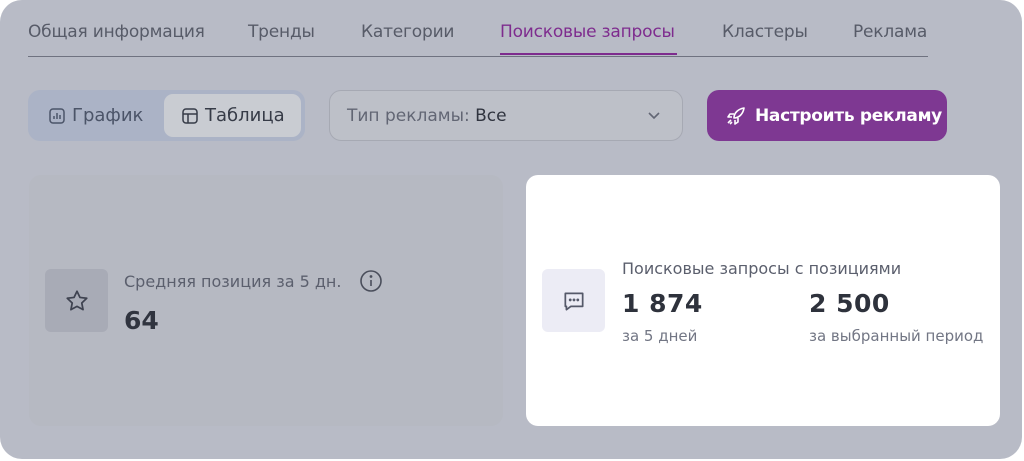 The height and width of the screenshot is (461, 1024). What do you see at coordinates (371, 281) in the screenshot?
I see `info-icon` at bounding box center [371, 281].